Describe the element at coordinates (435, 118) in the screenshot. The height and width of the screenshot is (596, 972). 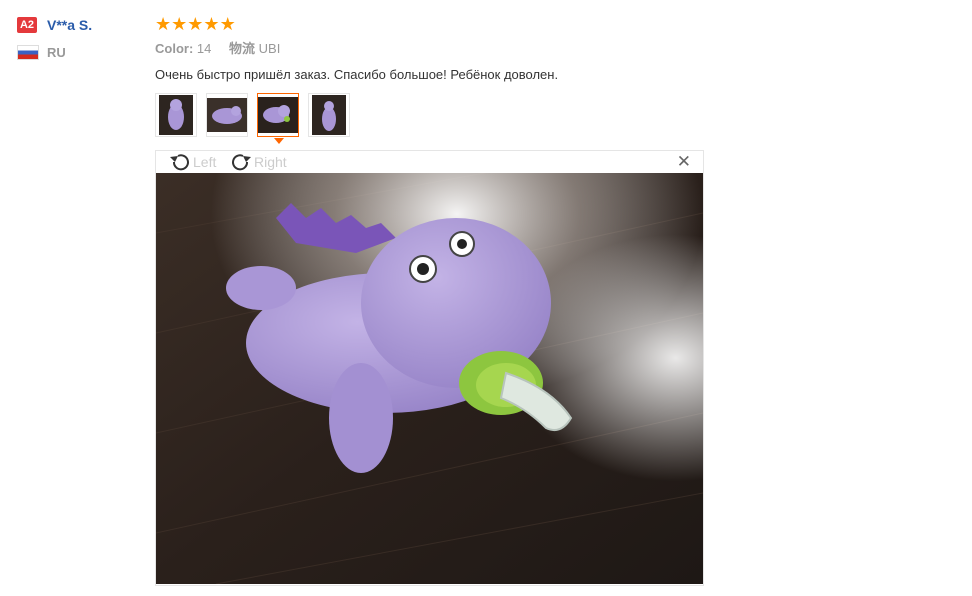
I see `photo-thumbnails` at that location.